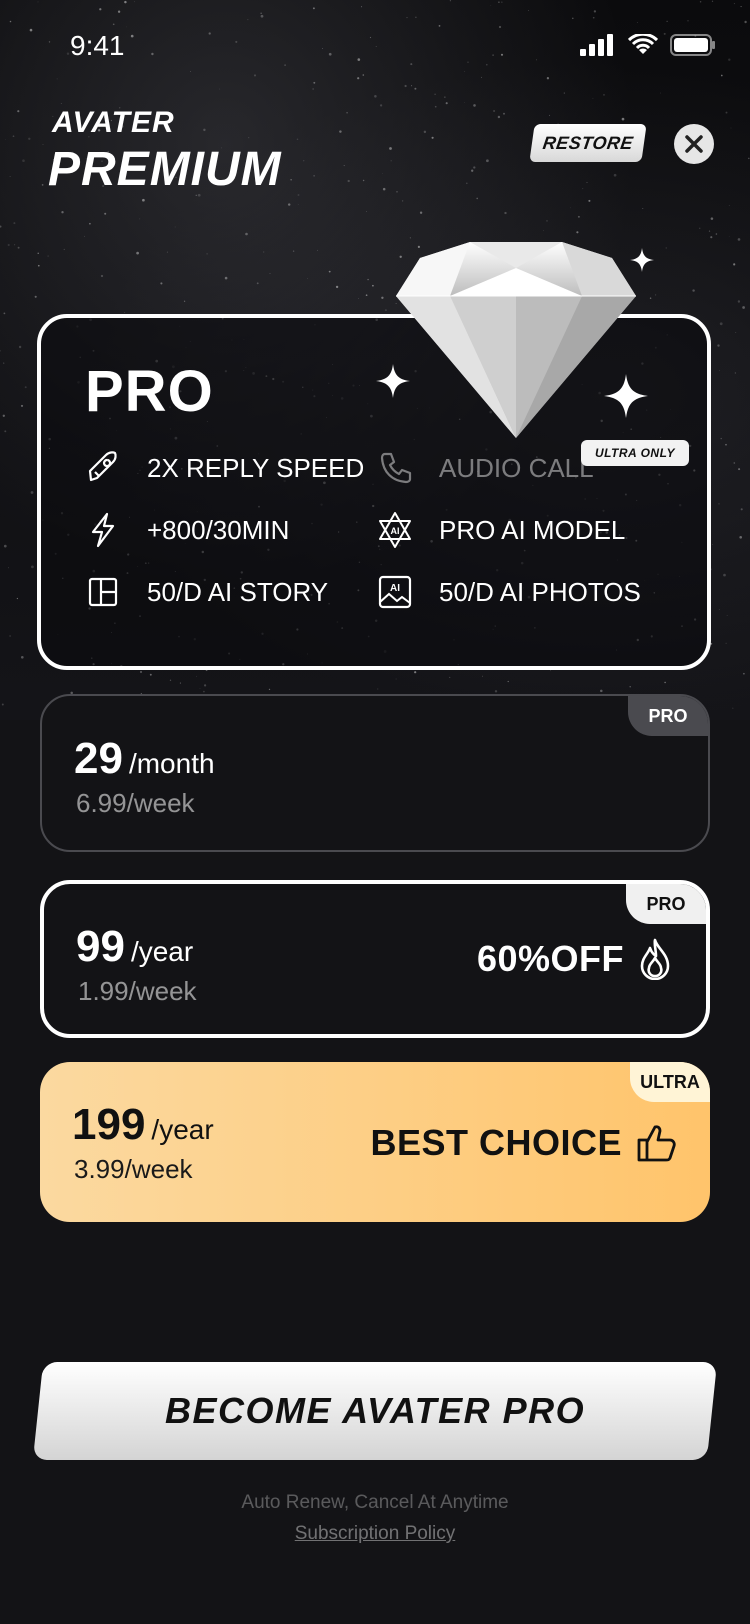  Describe the element at coordinates (395, 468) in the screenshot. I see `phone-icon` at that location.